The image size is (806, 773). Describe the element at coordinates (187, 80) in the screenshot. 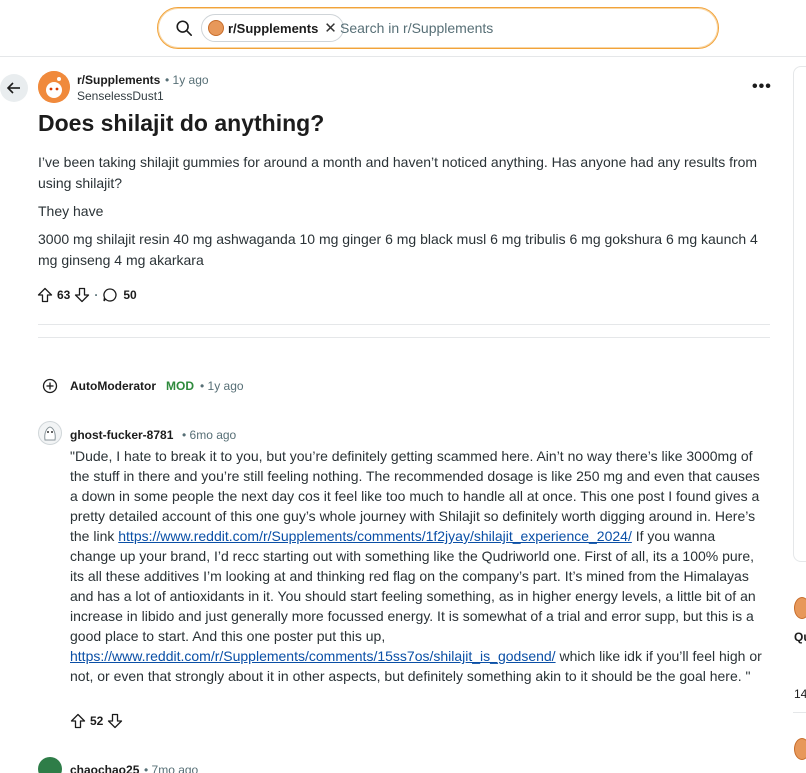

I see `post-time: • 1y ago` at that location.